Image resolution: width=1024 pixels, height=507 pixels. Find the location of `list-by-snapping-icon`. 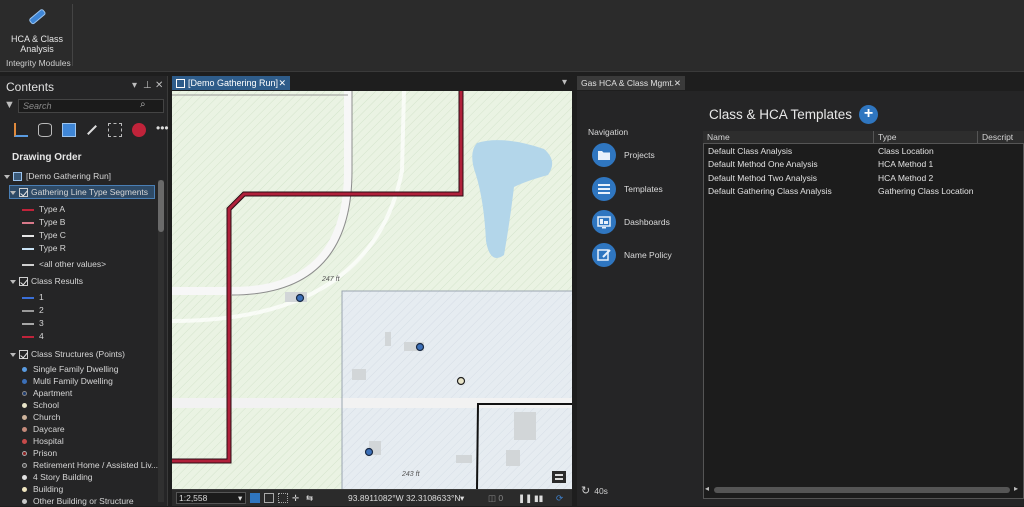

list-by-snapping-icon is located at coordinates (115, 130).